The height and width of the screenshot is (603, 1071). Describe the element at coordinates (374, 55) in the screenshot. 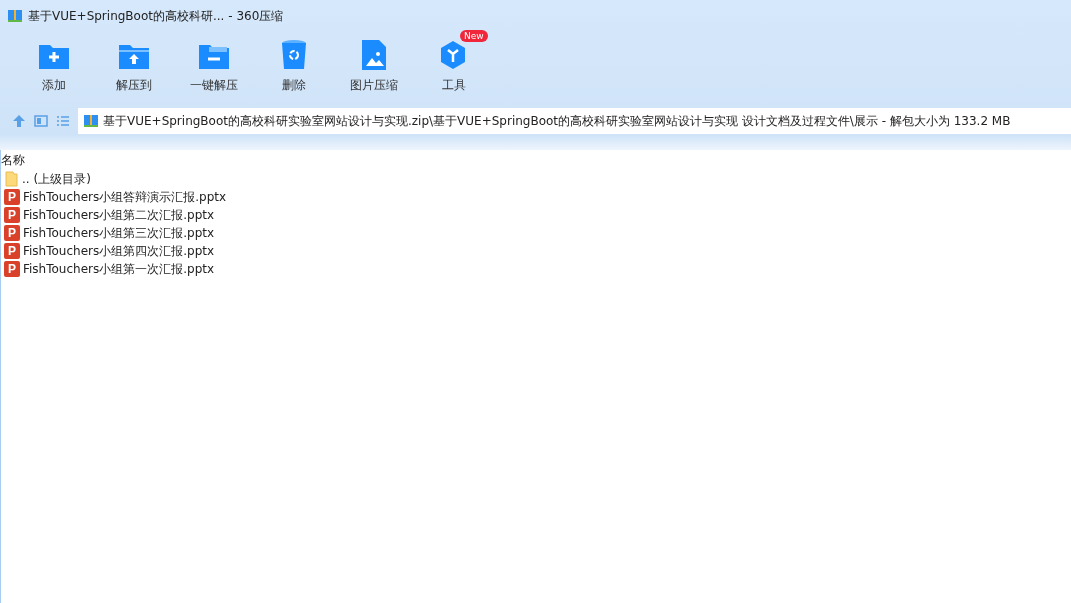

I see `image-file-icon` at that location.